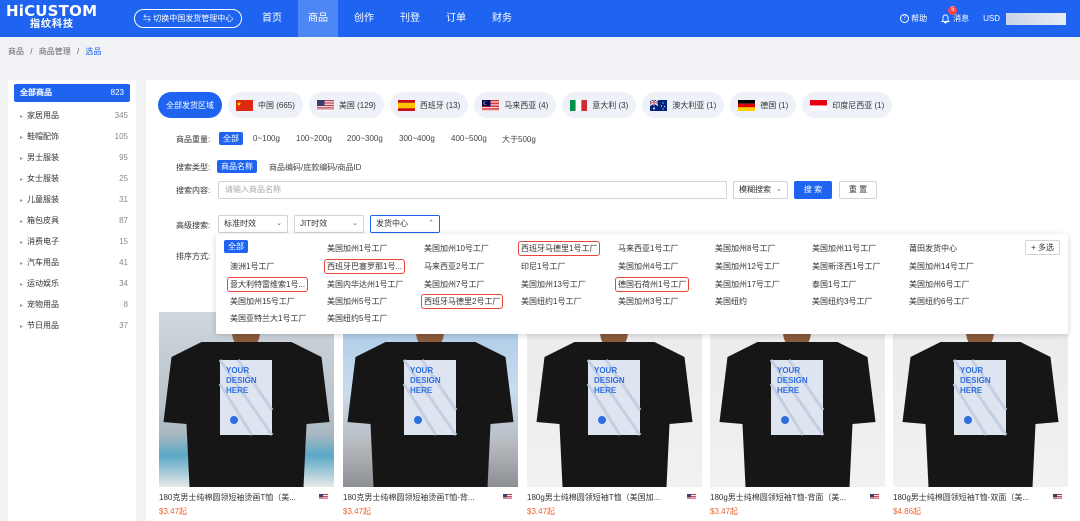 Image resolution: width=1080 pixels, height=521 pixels. What do you see at coordinates (515, 105) in the screenshot?
I see `region-chip: 马来西亚 (4)` at bounding box center [515, 105].